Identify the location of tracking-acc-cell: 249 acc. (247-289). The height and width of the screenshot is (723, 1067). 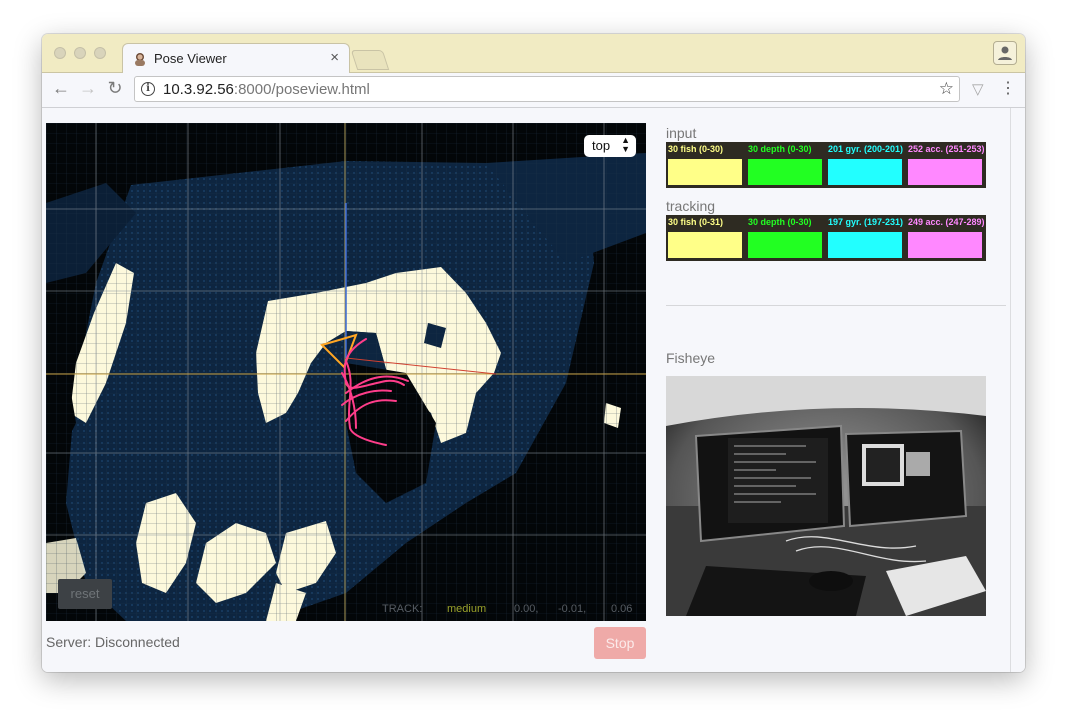
(946, 238).